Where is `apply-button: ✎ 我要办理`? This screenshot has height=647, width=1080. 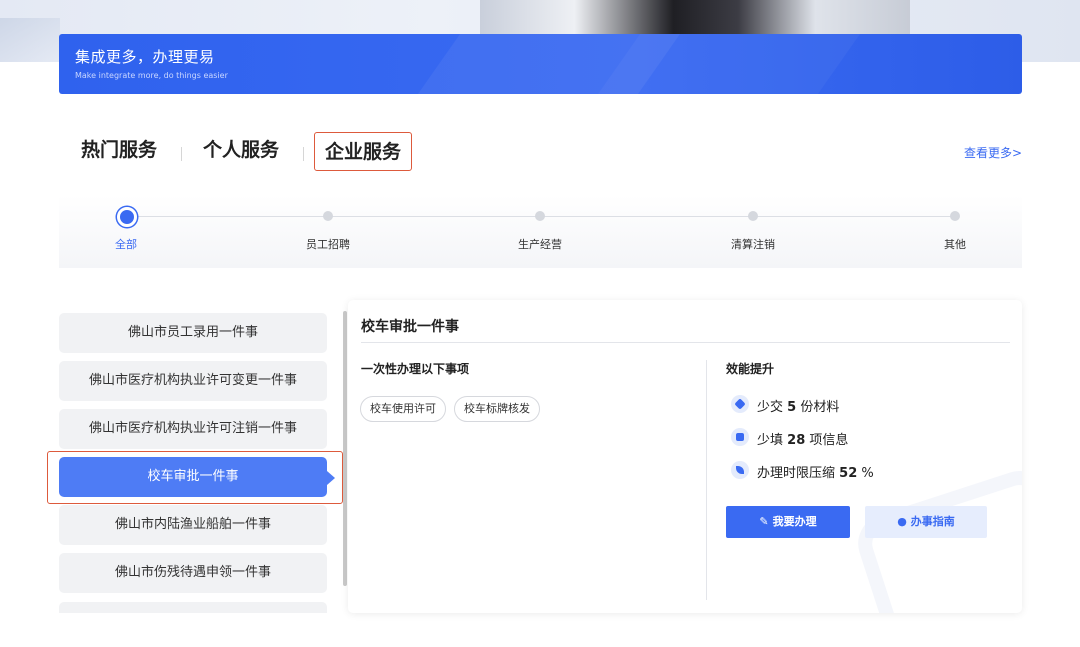 apply-button: ✎ 我要办理 is located at coordinates (788, 522).